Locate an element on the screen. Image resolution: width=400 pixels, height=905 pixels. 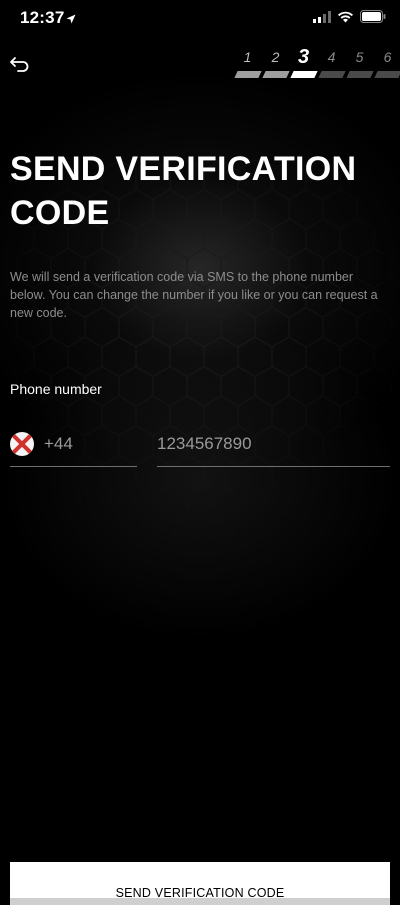
step-3: 3 is located at coordinates (303, 62).